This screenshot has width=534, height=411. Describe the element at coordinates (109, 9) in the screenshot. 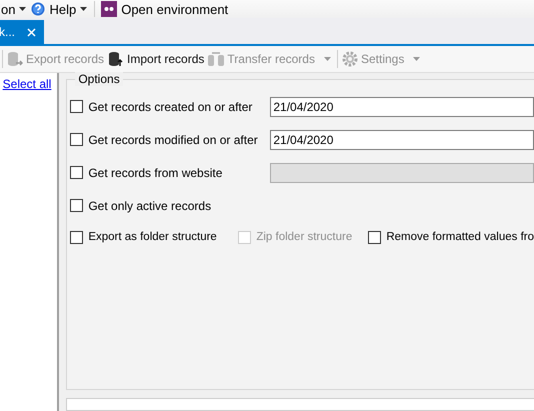

I see `environment-icon` at that location.